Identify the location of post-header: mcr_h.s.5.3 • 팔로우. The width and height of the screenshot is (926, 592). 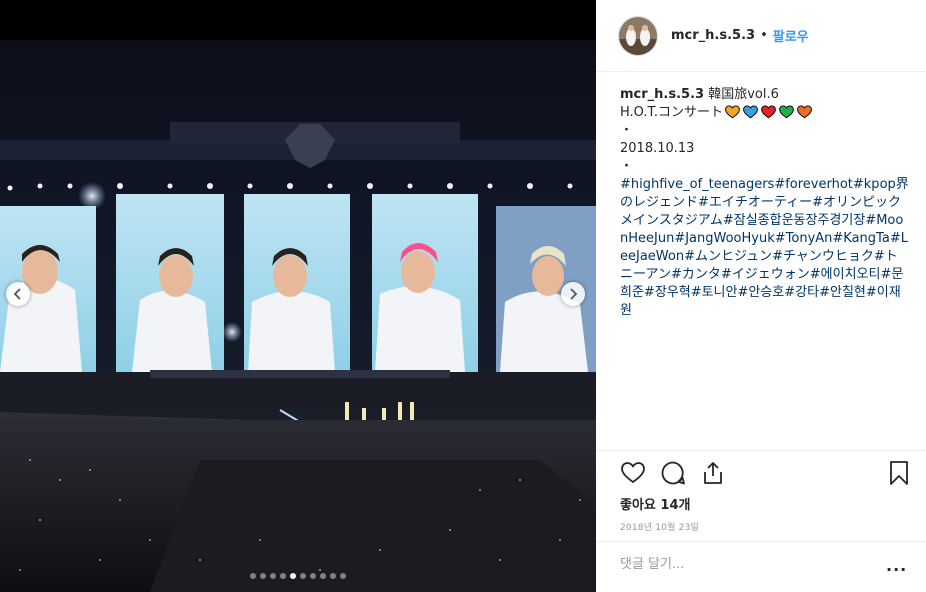
(761, 36).